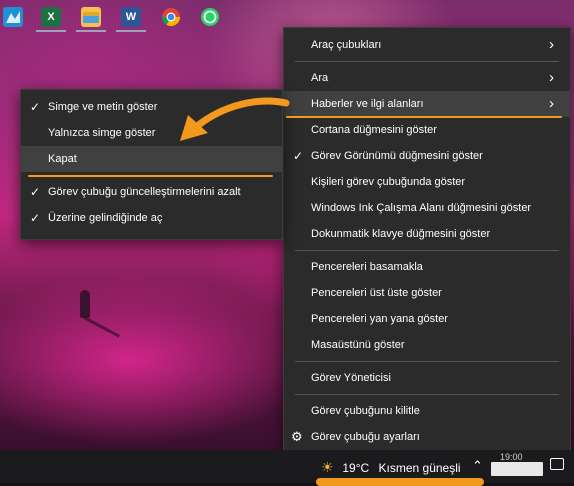 The image size is (574, 486). I want to click on gear-icon: ⚙, so click(297, 436).